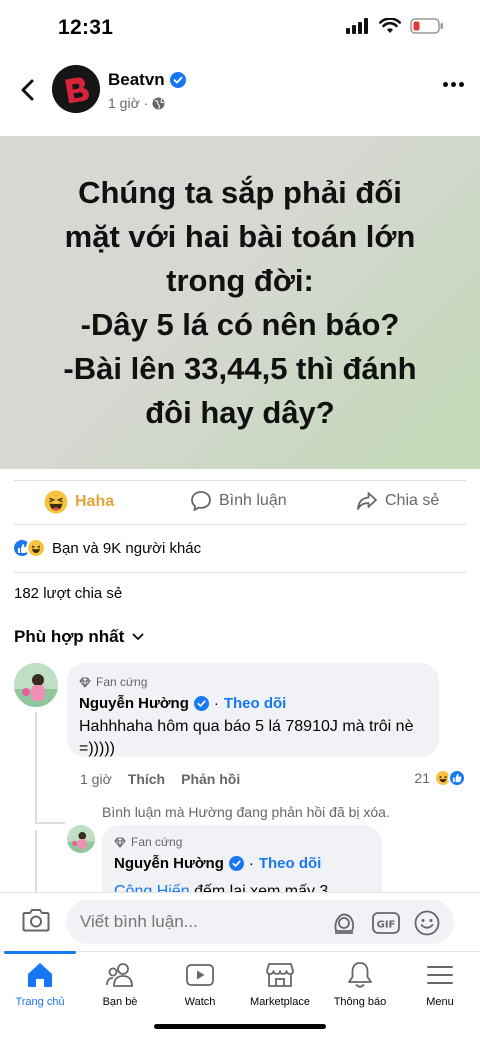 This screenshot has width=480, height=1038. What do you see at coordinates (40, 952) in the screenshot?
I see `active-tab-indicator` at bounding box center [40, 952].